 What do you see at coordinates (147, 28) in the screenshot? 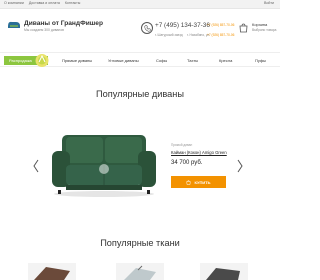
I see `phone-icon` at bounding box center [147, 28].